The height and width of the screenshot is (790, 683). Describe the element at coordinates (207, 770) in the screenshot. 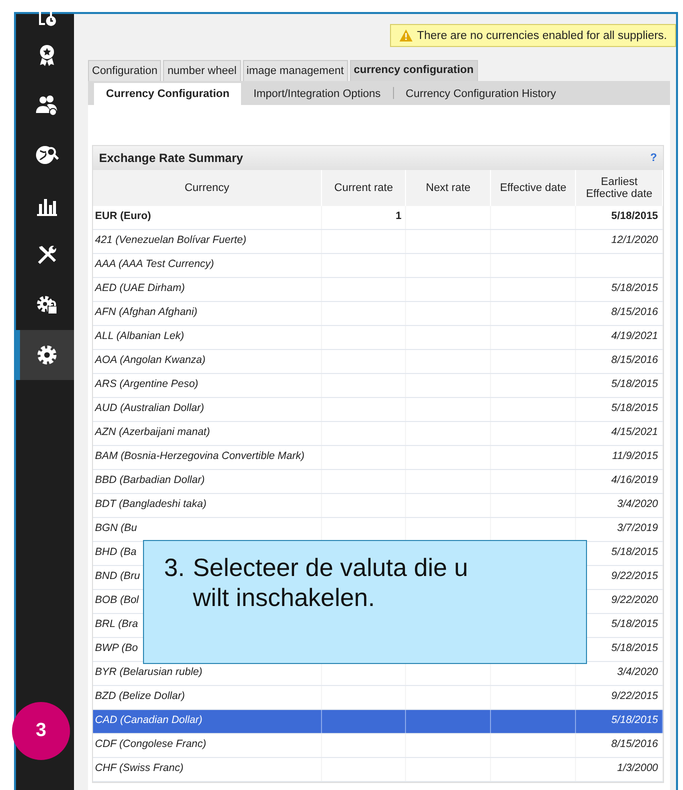

I see `table-cell: CHF (Swiss Franc)` at that location.